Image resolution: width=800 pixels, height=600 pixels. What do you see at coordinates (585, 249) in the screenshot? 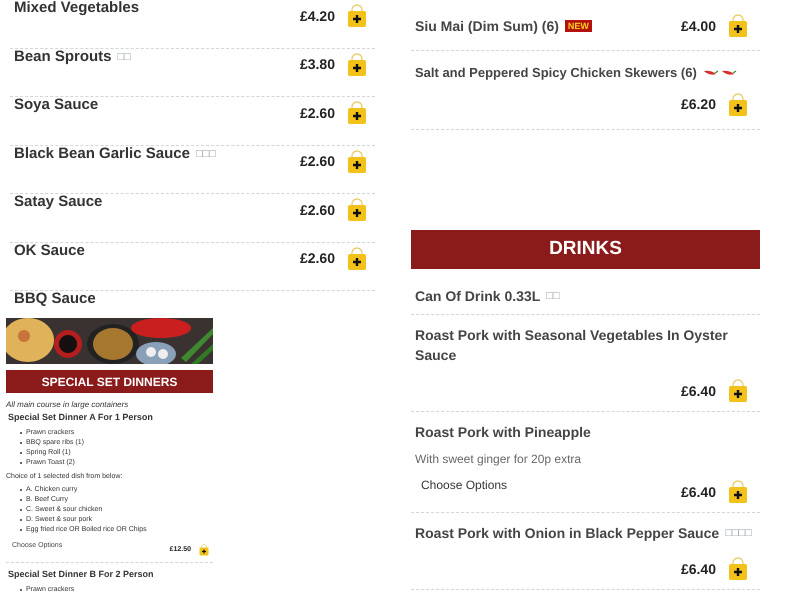
I see `section-header: DRINKS` at bounding box center [585, 249].